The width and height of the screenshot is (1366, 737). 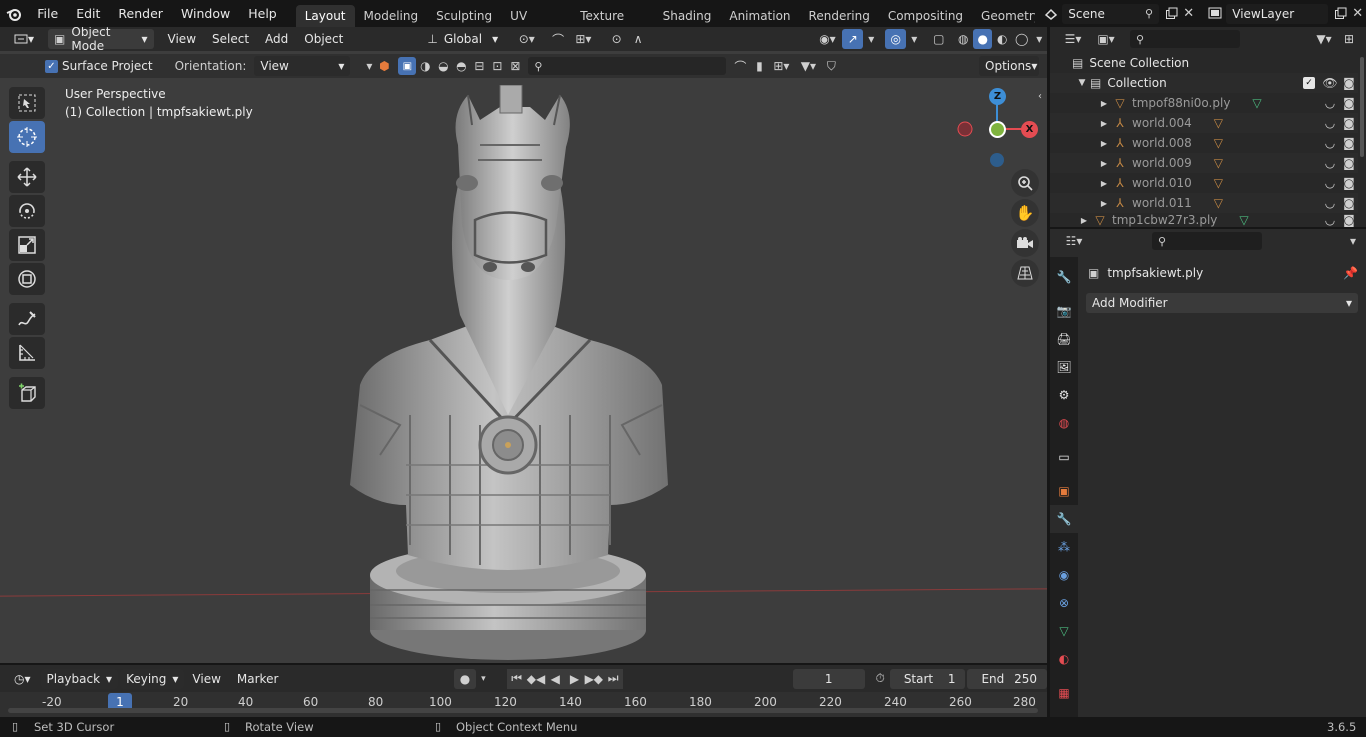 I want to click on prev-keyframe-icon: ◆◀, so click(x=536, y=678).